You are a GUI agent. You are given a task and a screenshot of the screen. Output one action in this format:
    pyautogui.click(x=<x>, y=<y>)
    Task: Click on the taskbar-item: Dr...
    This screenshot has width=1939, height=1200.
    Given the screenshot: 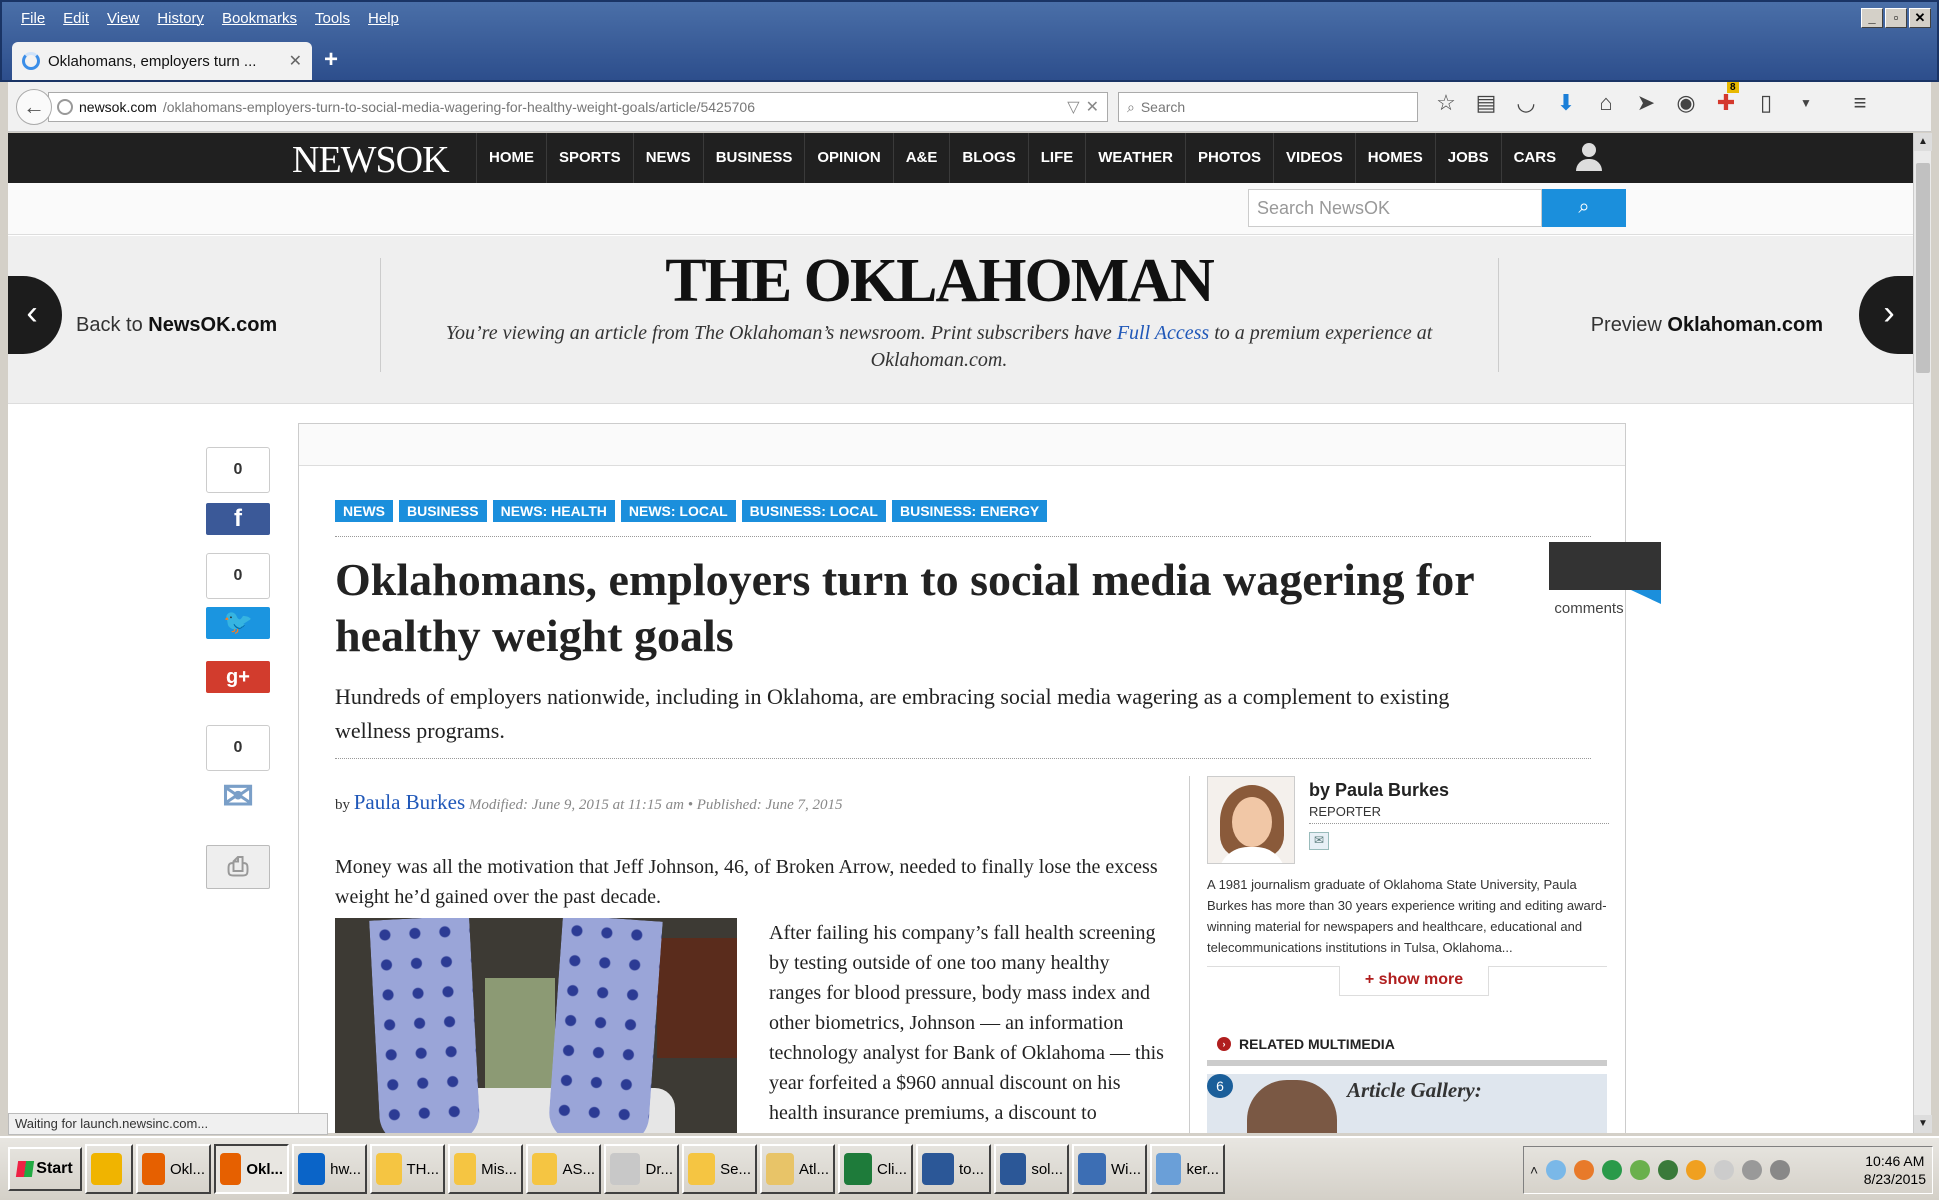 What is the action you would take?
    pyautogui.click(x=641, y=1169)
    